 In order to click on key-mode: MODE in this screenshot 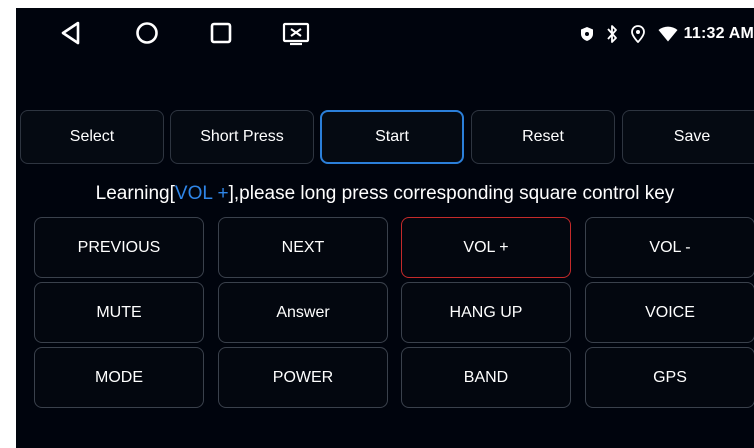, I will do `click(119, 377)`.